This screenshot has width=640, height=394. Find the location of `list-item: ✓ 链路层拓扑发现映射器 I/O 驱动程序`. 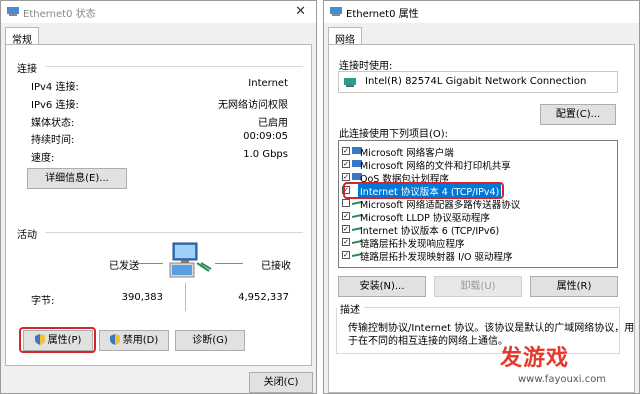

list-item: ✓ 链路层拓扑发现映射器 I/O 驱动程序 is located at coordinates (478, 256).